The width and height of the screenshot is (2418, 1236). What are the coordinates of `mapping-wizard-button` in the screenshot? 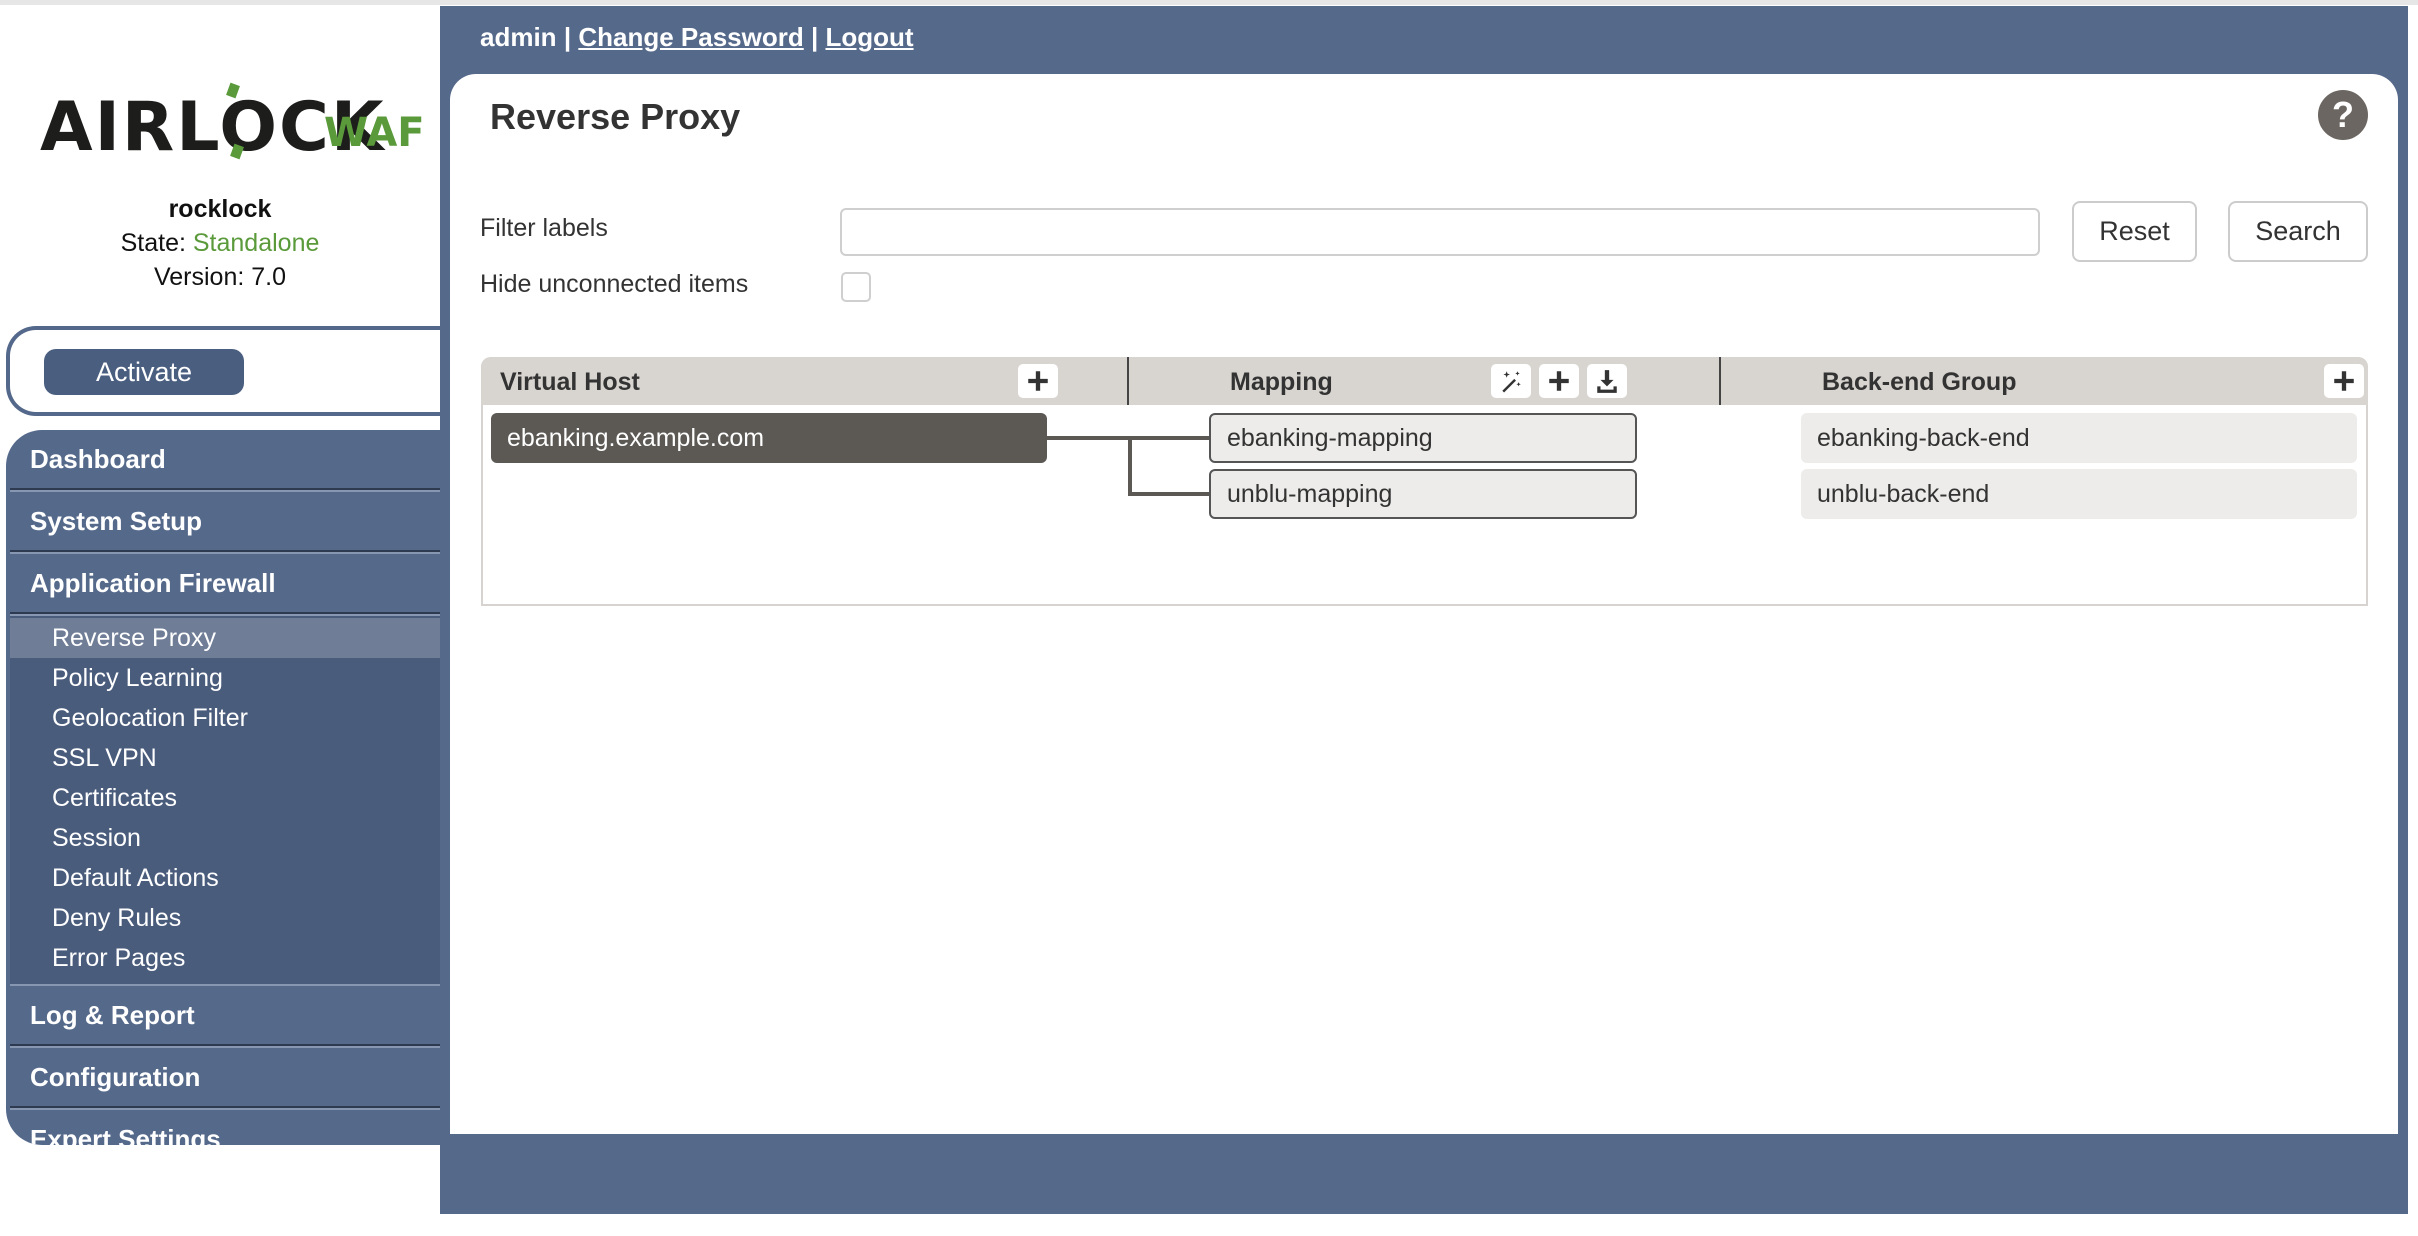 It's located at (1511, 381).